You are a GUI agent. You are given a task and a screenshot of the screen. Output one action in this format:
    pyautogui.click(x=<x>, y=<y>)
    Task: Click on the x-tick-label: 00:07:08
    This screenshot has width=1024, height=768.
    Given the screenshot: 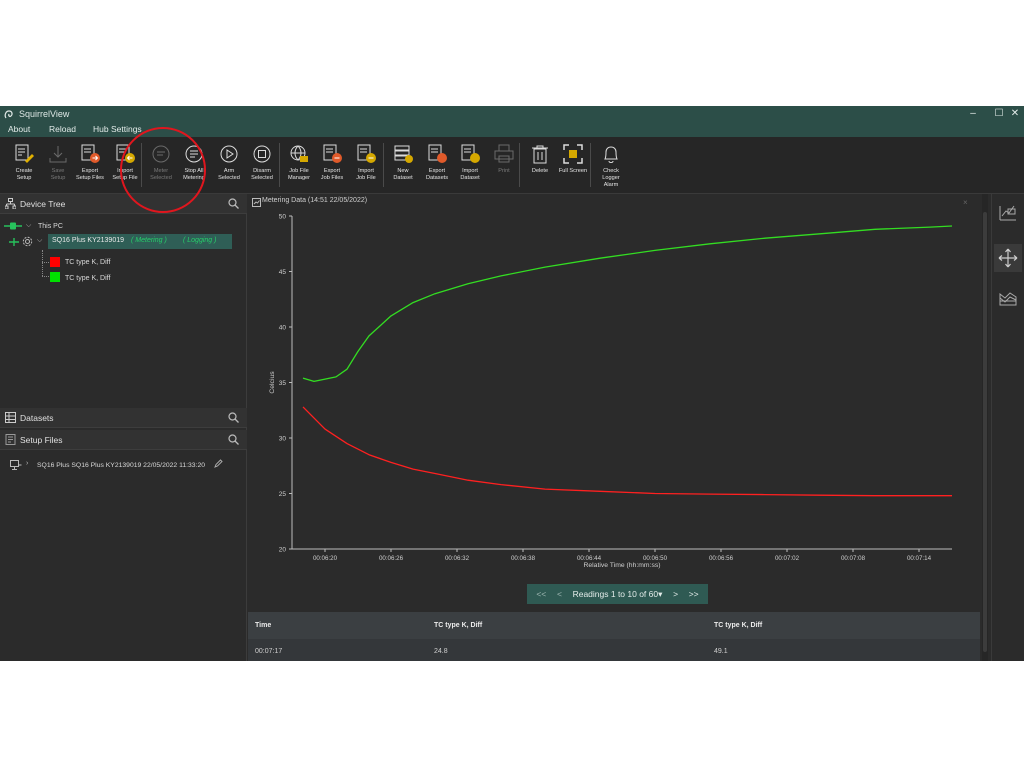 What is the action you would take?
    pyautogui.click(x=853, y=558)
    